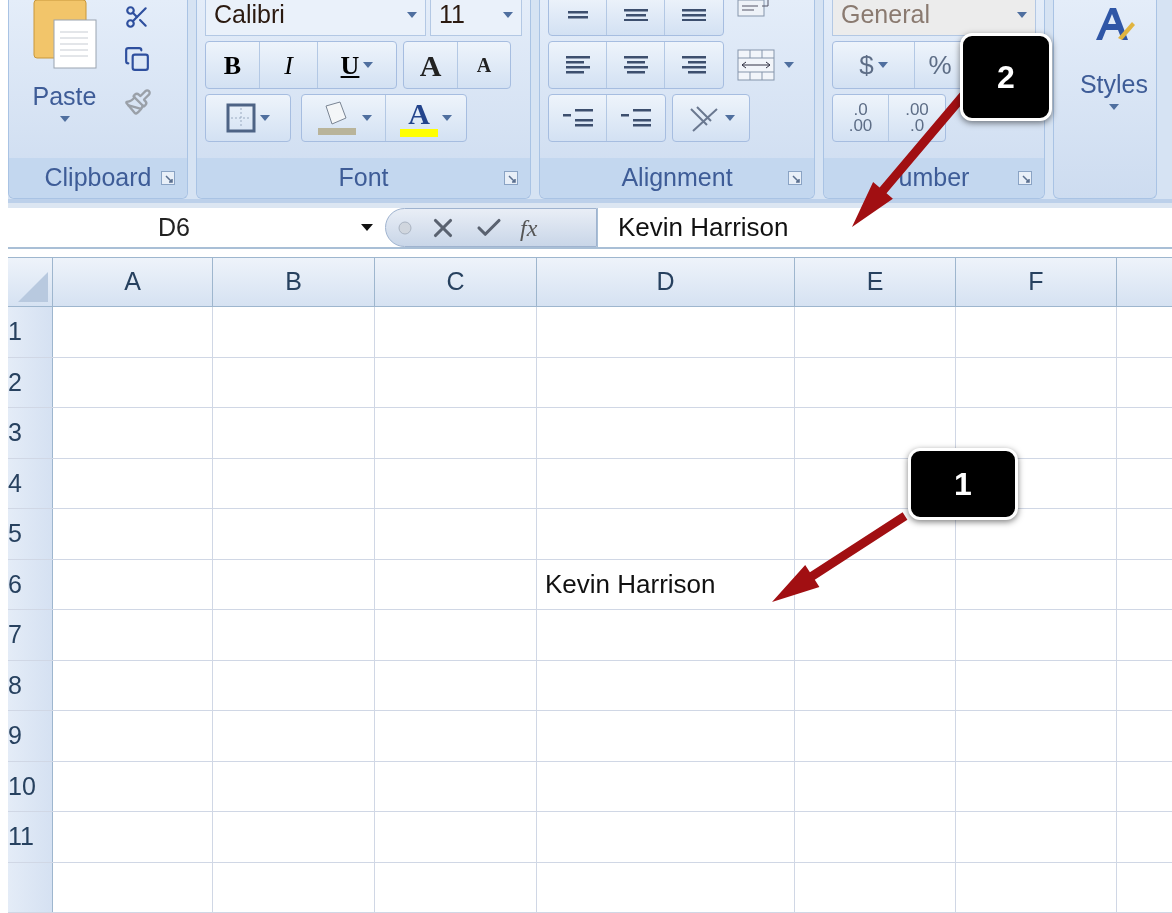 This screenshot has width=1172, height=913. I want to click on font-color-button: A, so click(426, 118).